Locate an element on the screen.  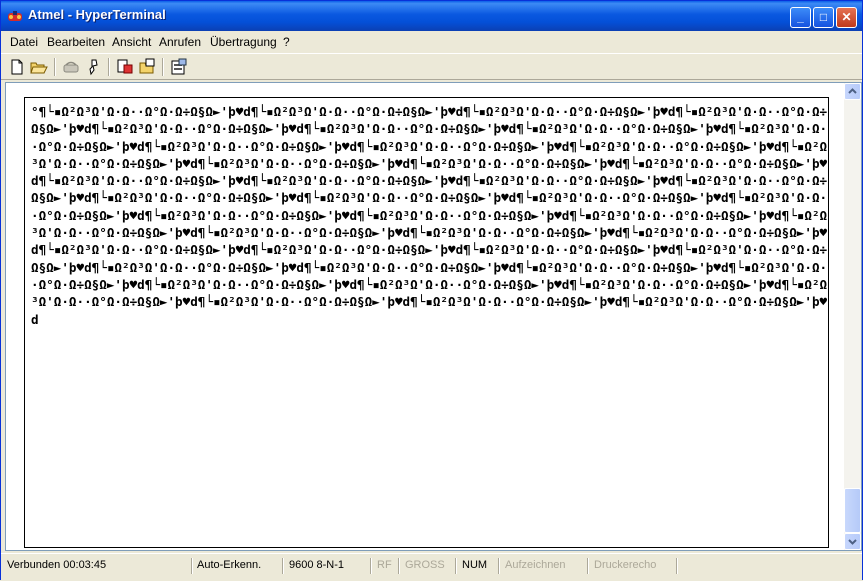
connect-icon is located at coordinates (71, 67).